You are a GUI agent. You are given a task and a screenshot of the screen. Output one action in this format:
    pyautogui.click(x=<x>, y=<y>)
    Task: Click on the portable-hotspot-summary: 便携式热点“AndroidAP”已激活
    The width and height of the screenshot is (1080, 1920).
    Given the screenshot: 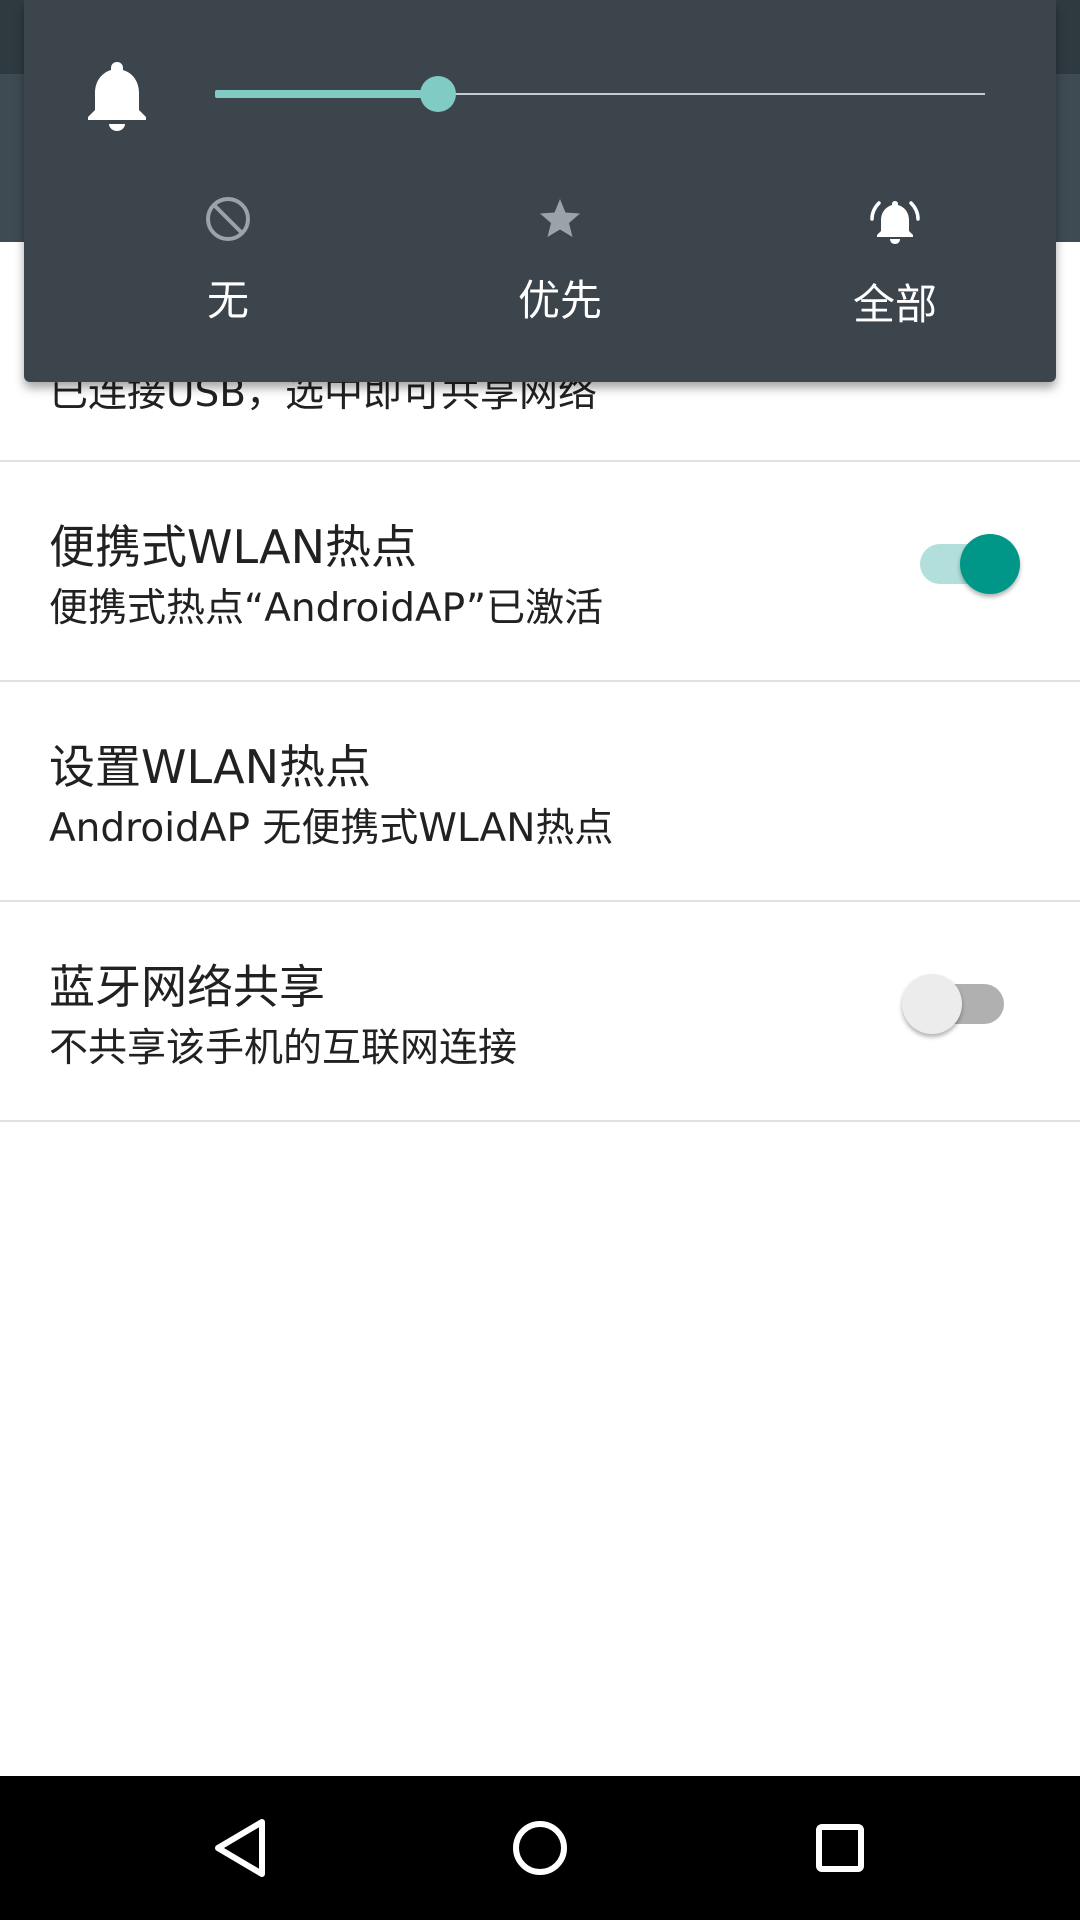 What is the action you would take?
    pyautogui.click(x=326, y=608)
    